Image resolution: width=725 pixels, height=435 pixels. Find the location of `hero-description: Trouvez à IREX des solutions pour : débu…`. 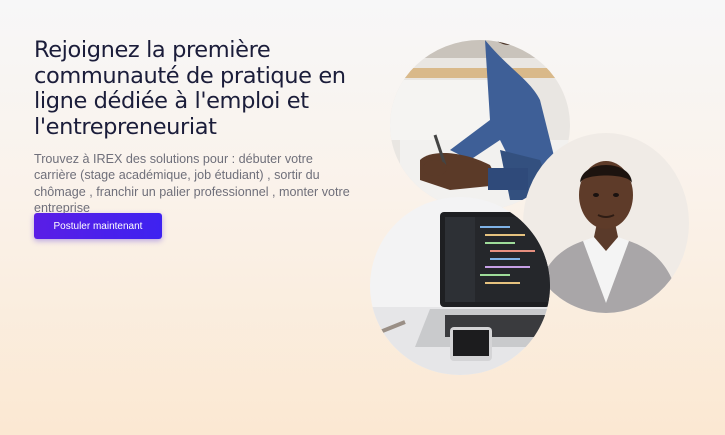

hero-description: Trouvez à IREX des solutions pour : débu… is located at coordinates (192, 183).